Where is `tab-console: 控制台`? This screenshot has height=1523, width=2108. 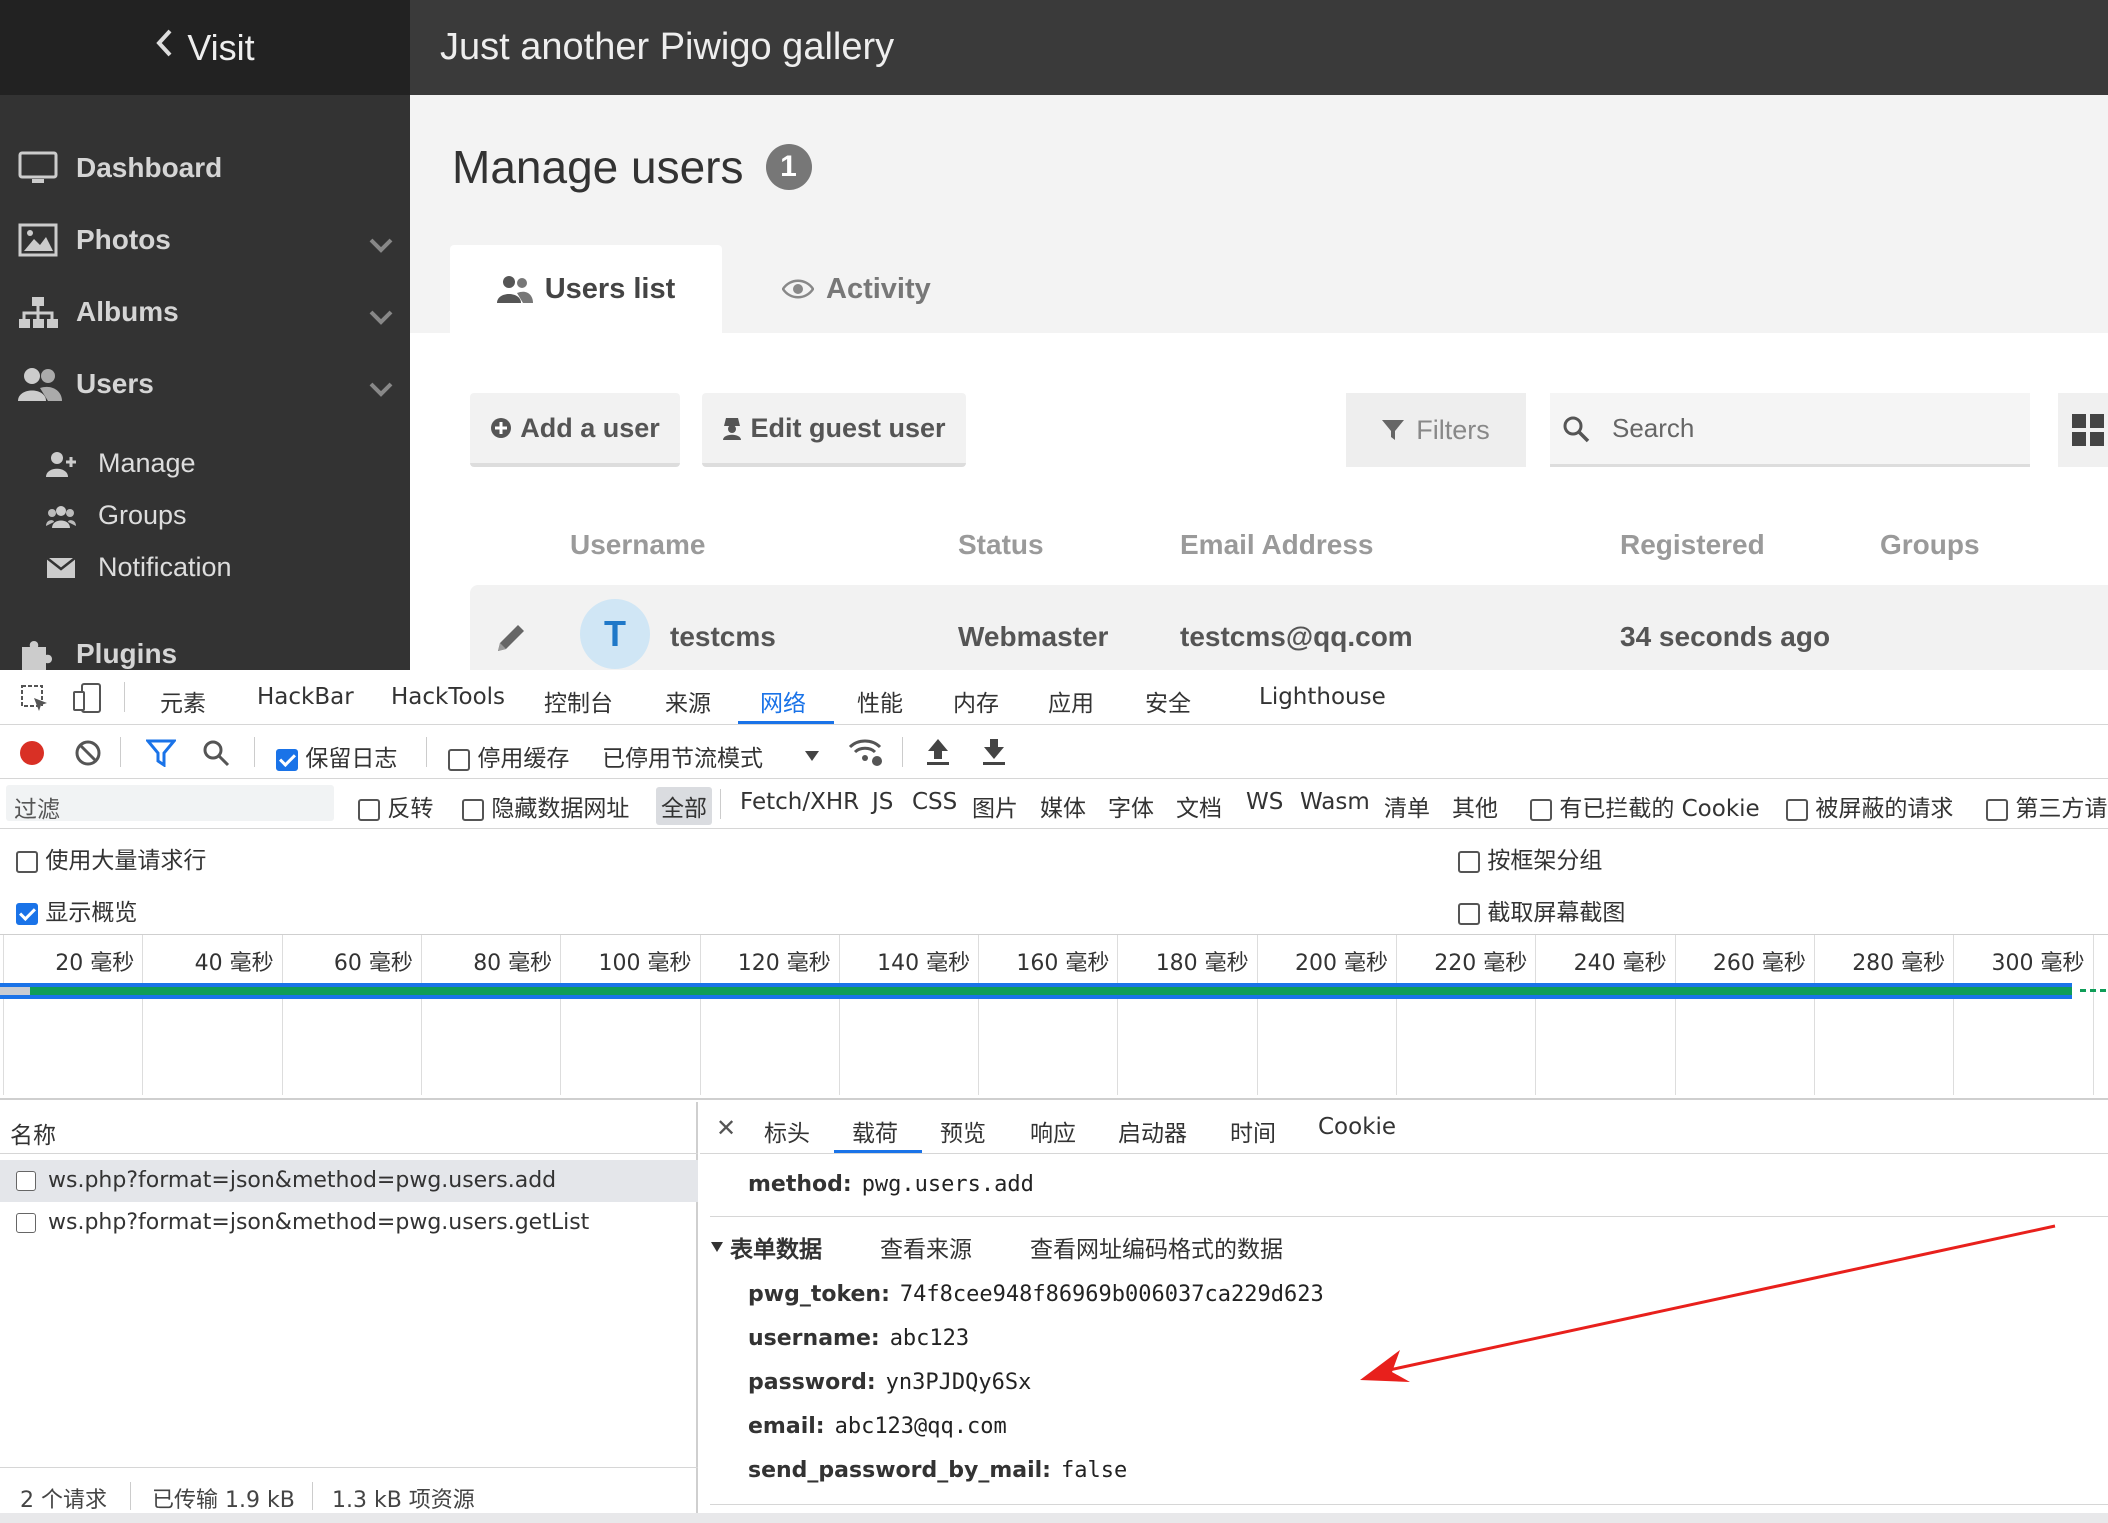
tab-console: 控制台 is located at coordinates (578, 701).